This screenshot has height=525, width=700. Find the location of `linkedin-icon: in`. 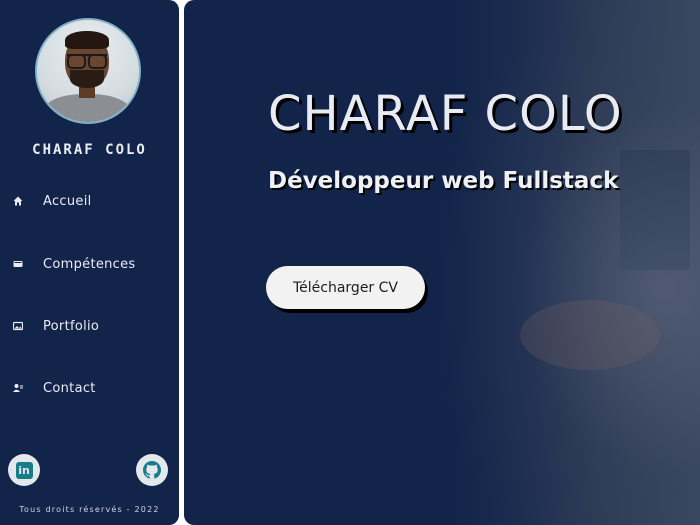

linkedin-icon: in is located at coordinates (24, 470).